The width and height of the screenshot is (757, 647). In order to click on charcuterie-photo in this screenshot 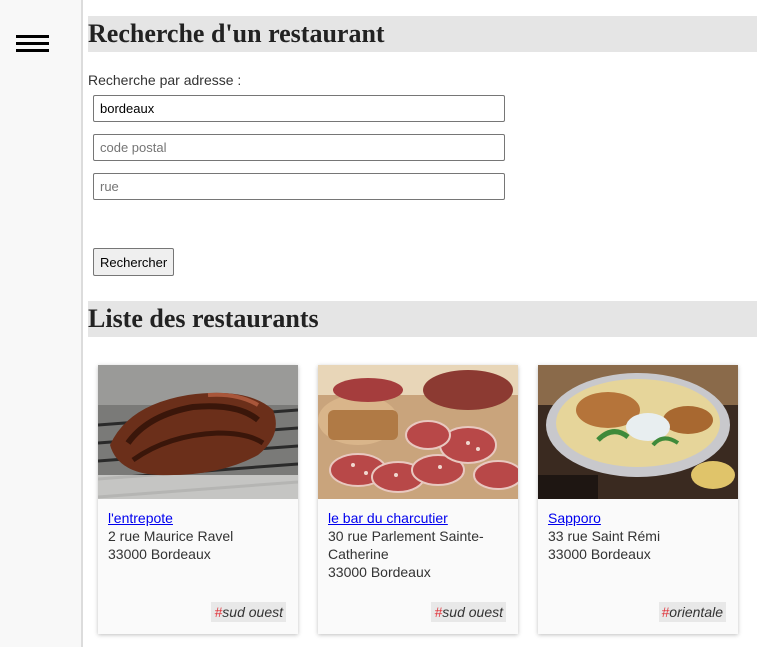, I will do `click(418, 432)`.